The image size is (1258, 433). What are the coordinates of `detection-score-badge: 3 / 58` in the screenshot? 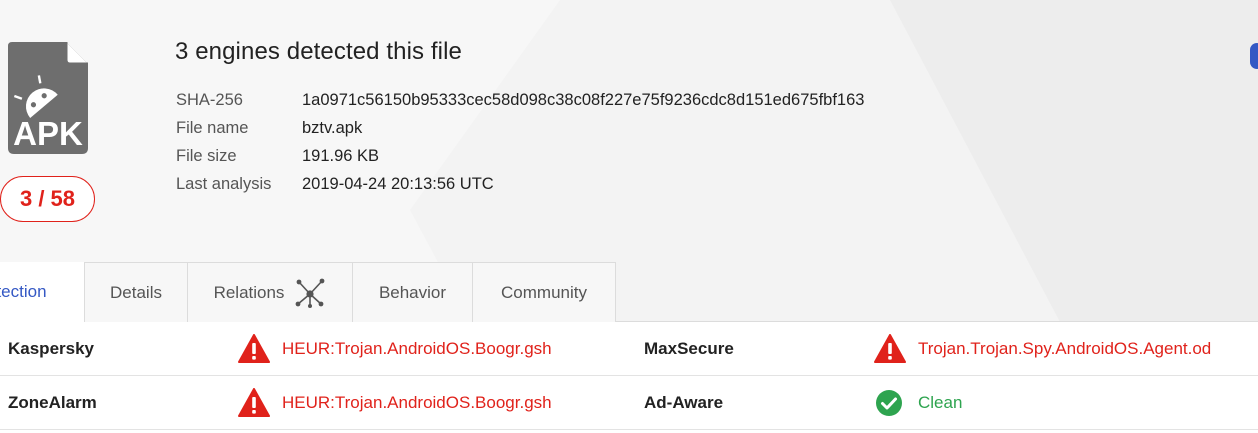 It's located at (47, 199).